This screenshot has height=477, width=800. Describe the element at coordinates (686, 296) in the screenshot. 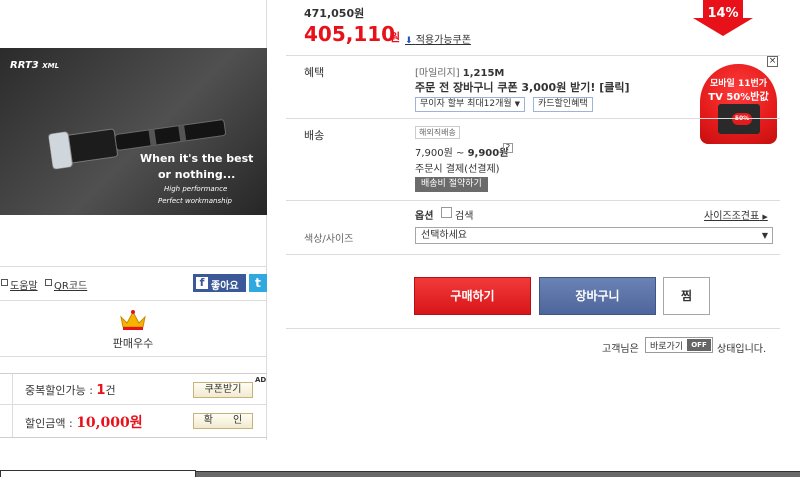

I see `wishlist-button: 찜` at that location.